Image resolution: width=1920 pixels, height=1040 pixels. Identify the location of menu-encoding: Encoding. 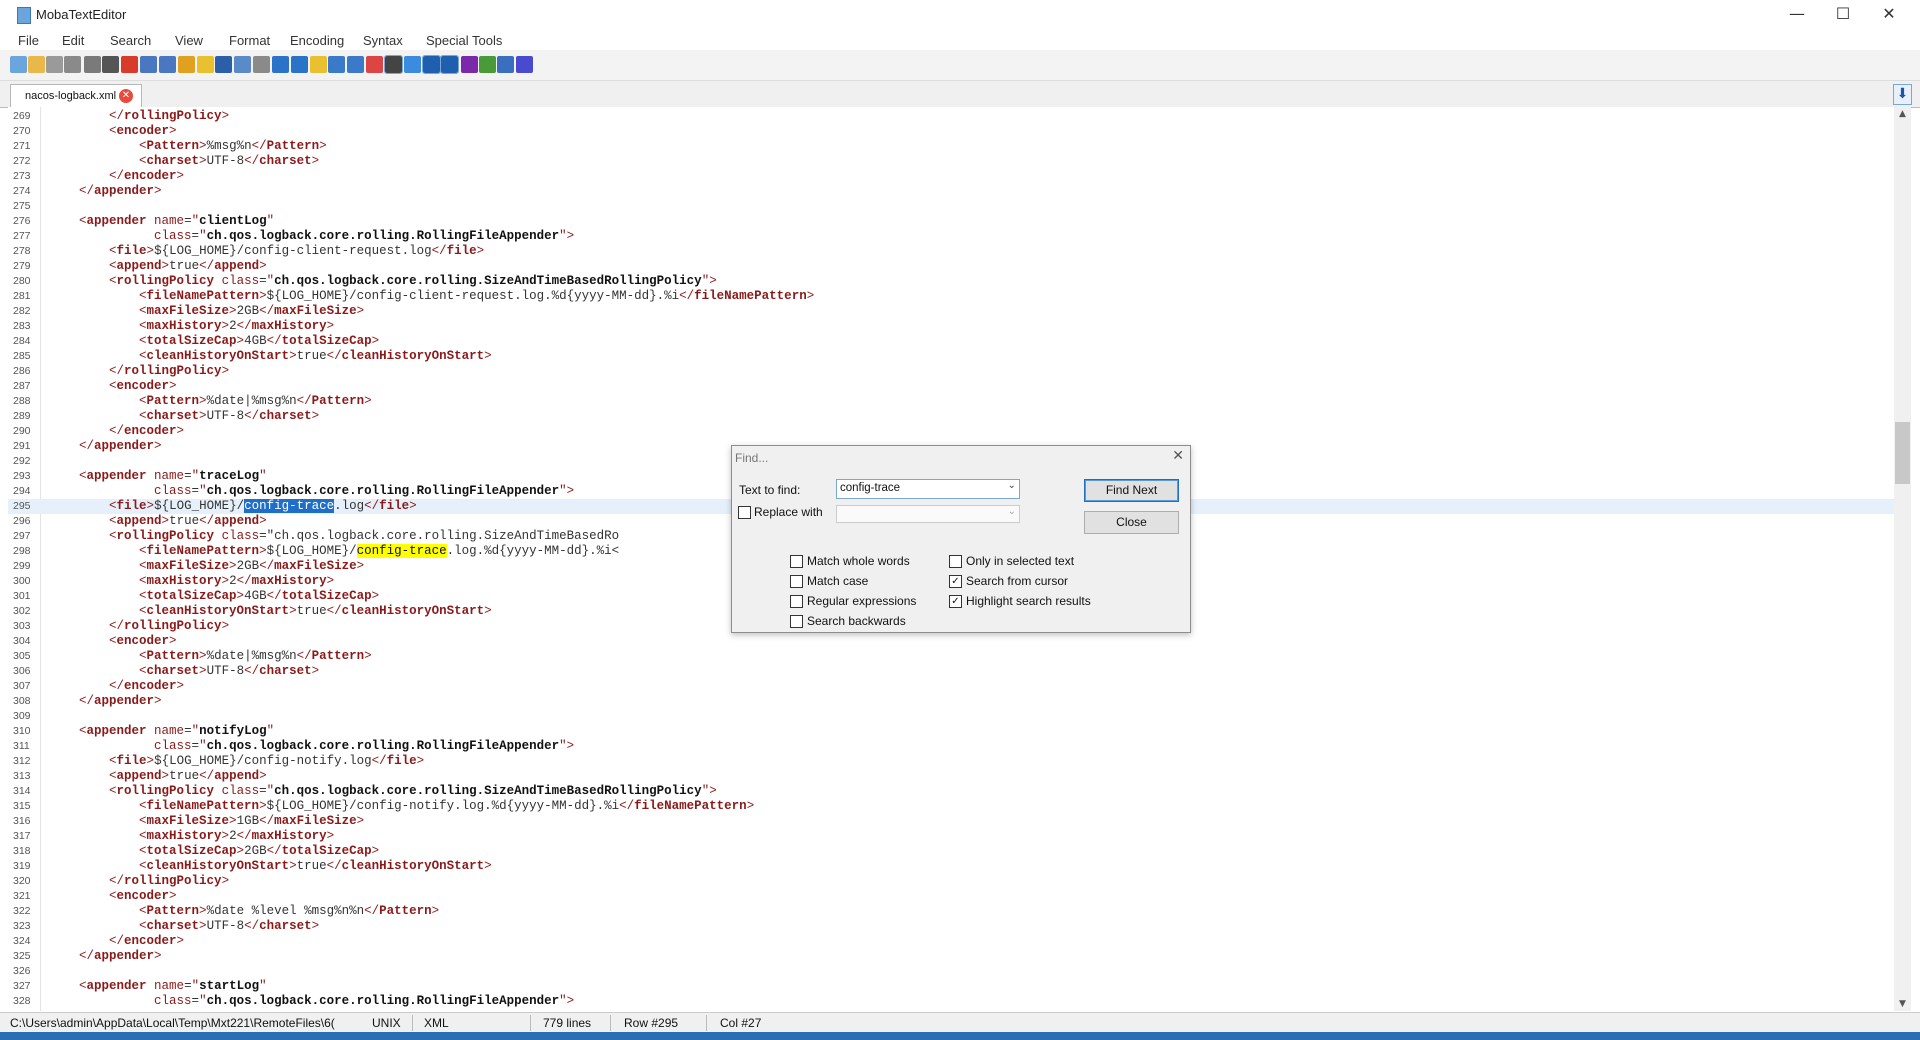
(317, 40).